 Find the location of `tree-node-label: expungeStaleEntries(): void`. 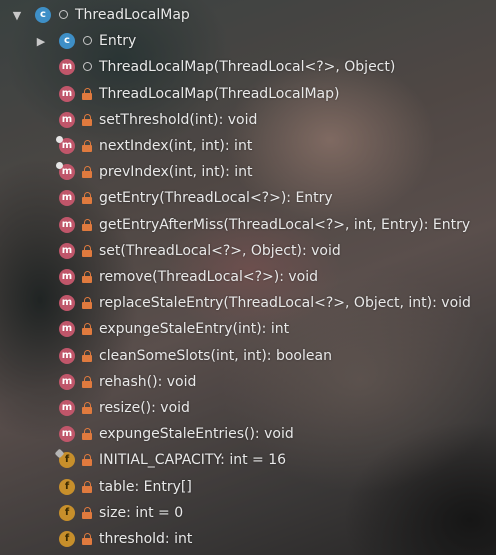

tree-node-label: expungeStaleEntries(): void is located at coordinates (196, 434).